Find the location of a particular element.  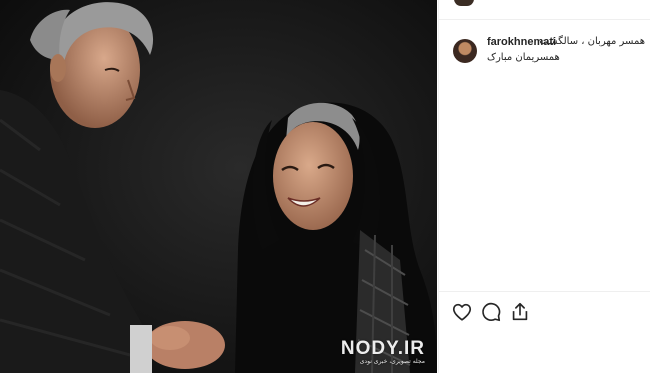

comment-button is located at coordinates (491, 312).